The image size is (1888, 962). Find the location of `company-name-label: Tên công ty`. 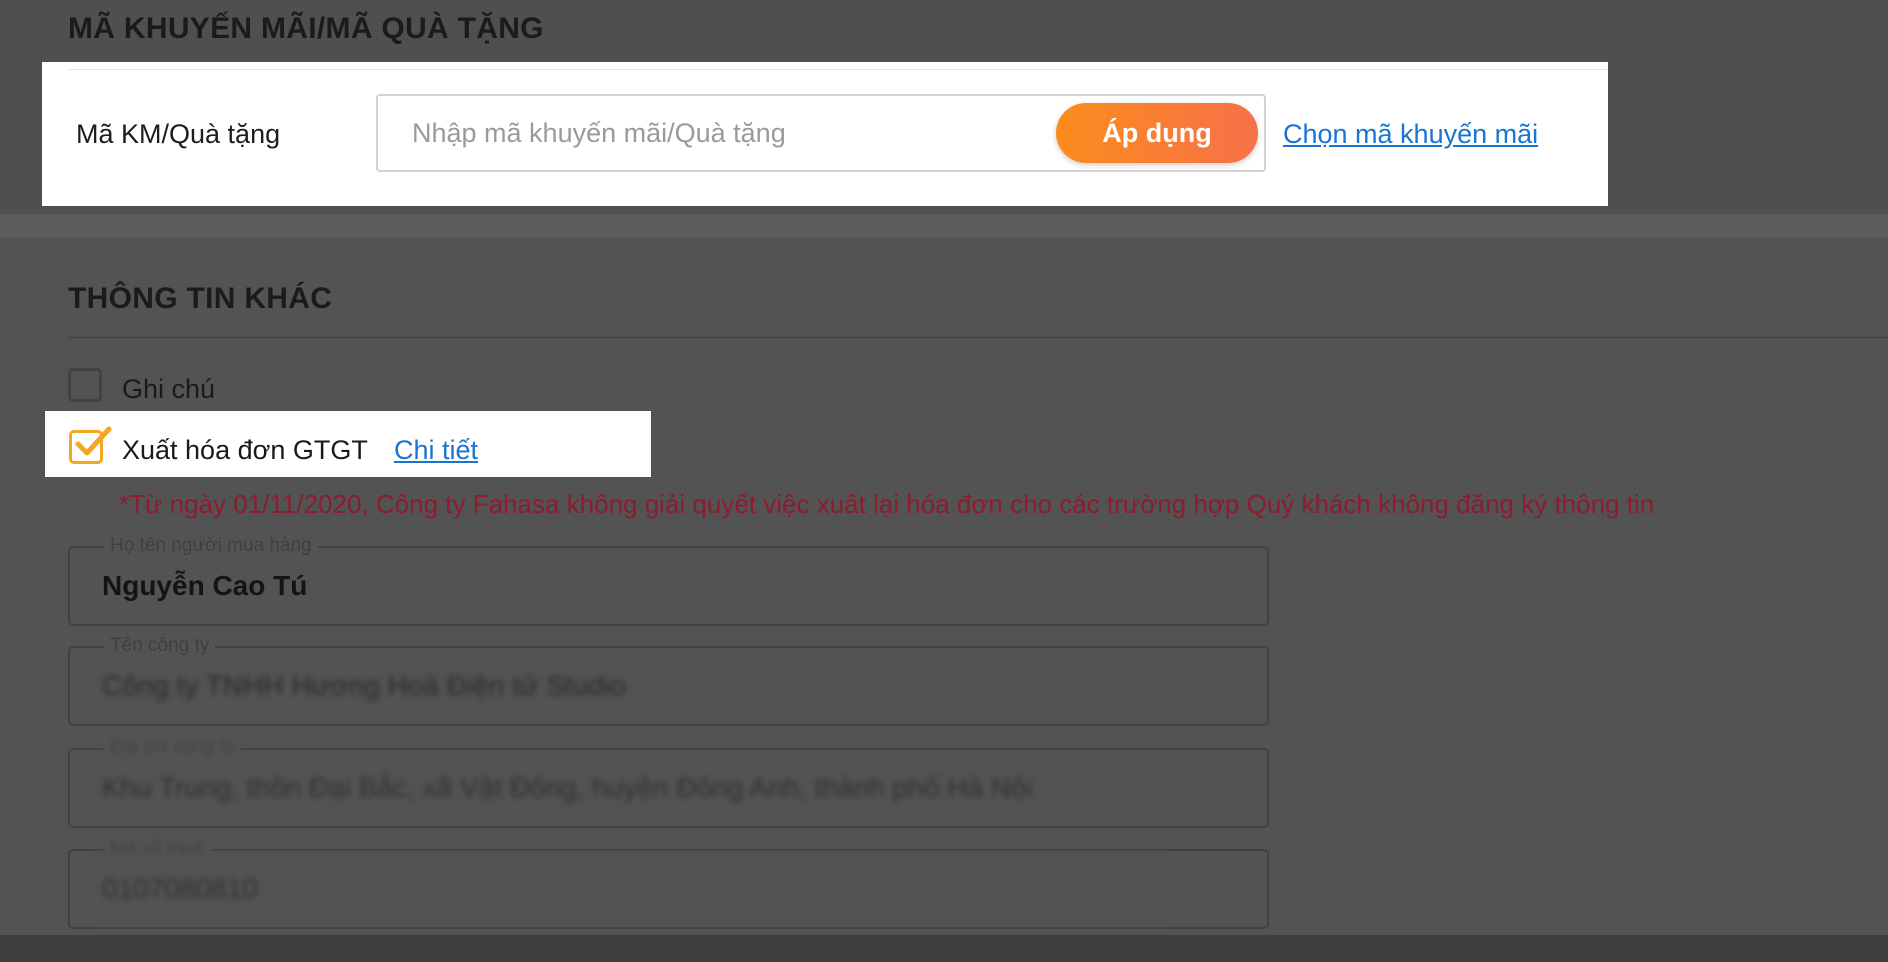

company-name-label: Tên công ty is located at coordinates (160, 646).